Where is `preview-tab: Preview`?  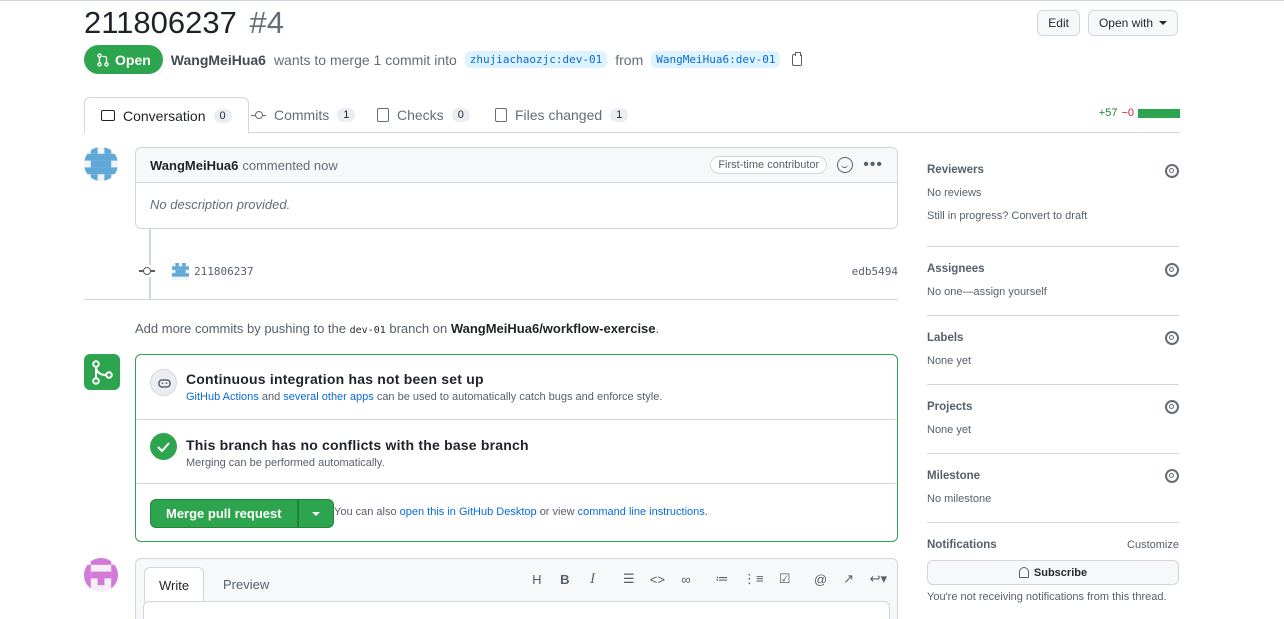
preview-tab: Preview is located at coordinates (246, 584).